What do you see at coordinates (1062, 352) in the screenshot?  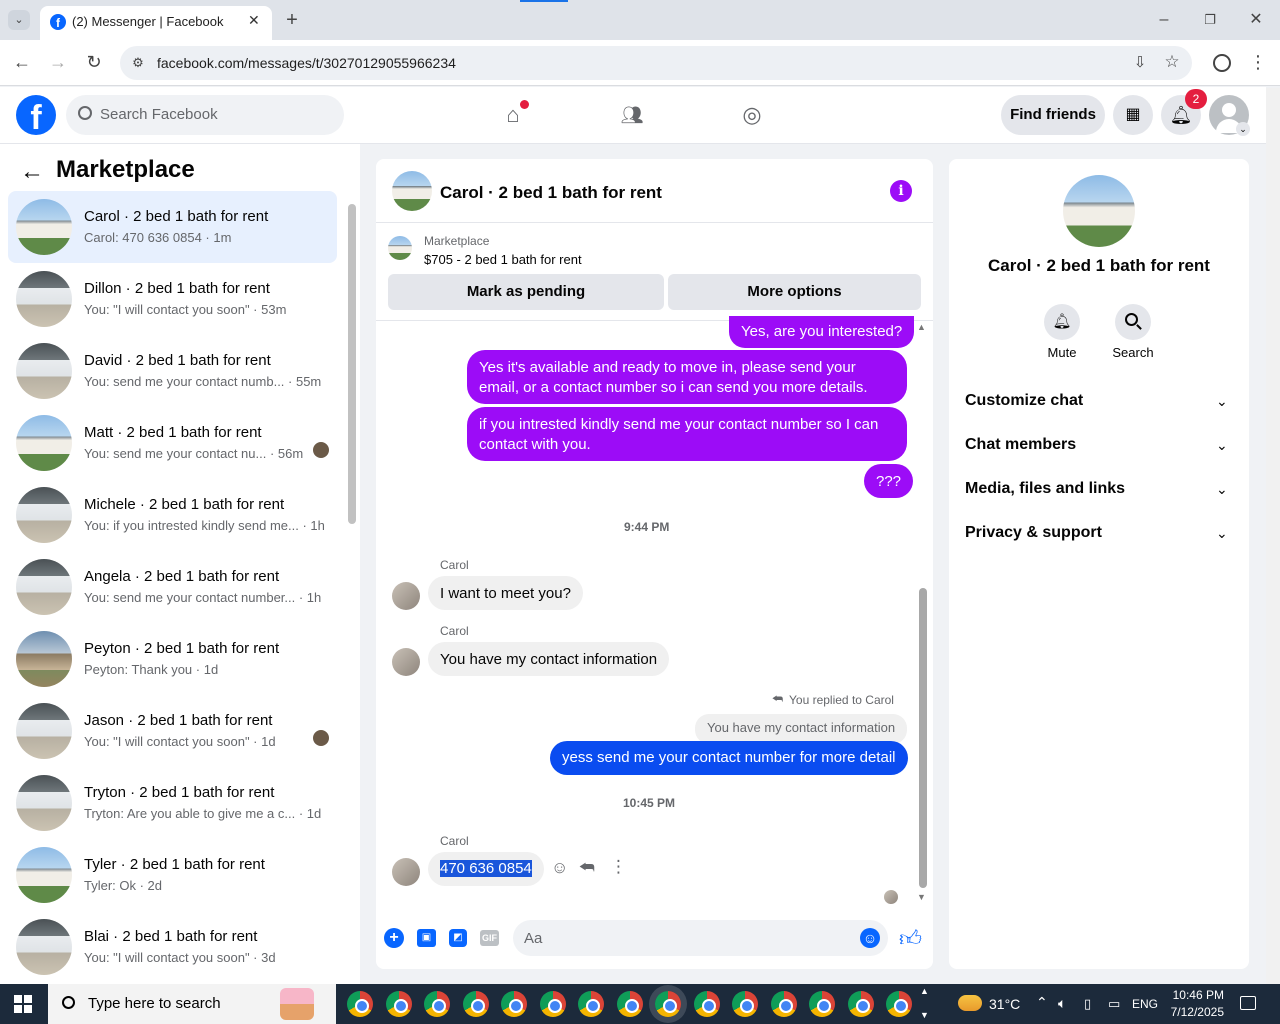 I see `mute-label: Mute` at bounding box center [1062, 352].